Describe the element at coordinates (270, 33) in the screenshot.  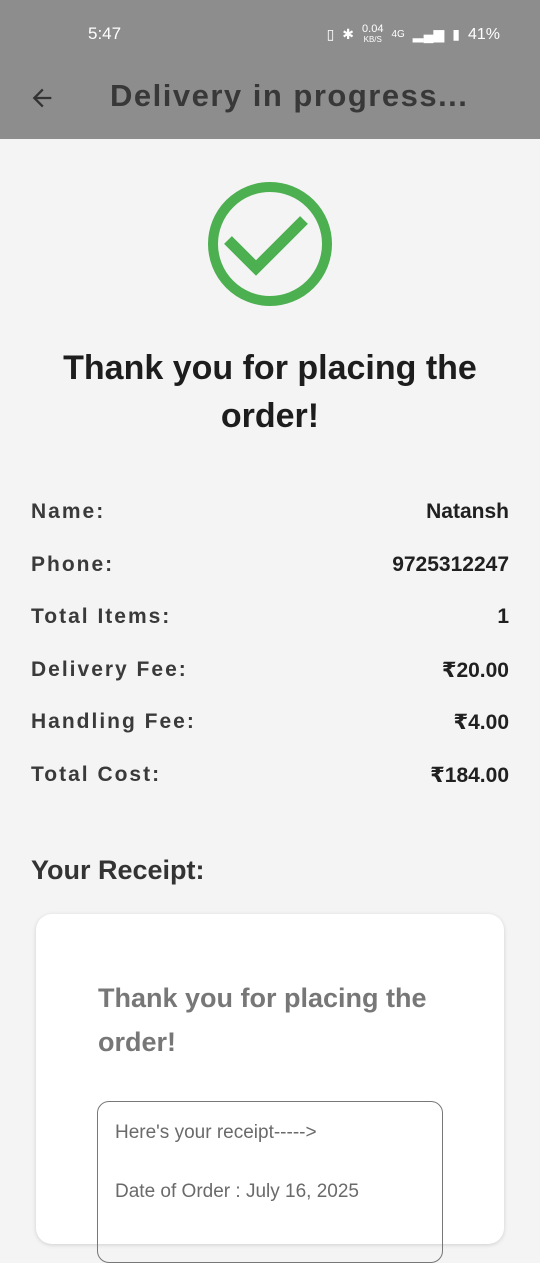
I see `status-bar: 5:47 ▯ ✱ 0.04 KB/S 4G ▂▄▆ ▮ 41%` at that location.